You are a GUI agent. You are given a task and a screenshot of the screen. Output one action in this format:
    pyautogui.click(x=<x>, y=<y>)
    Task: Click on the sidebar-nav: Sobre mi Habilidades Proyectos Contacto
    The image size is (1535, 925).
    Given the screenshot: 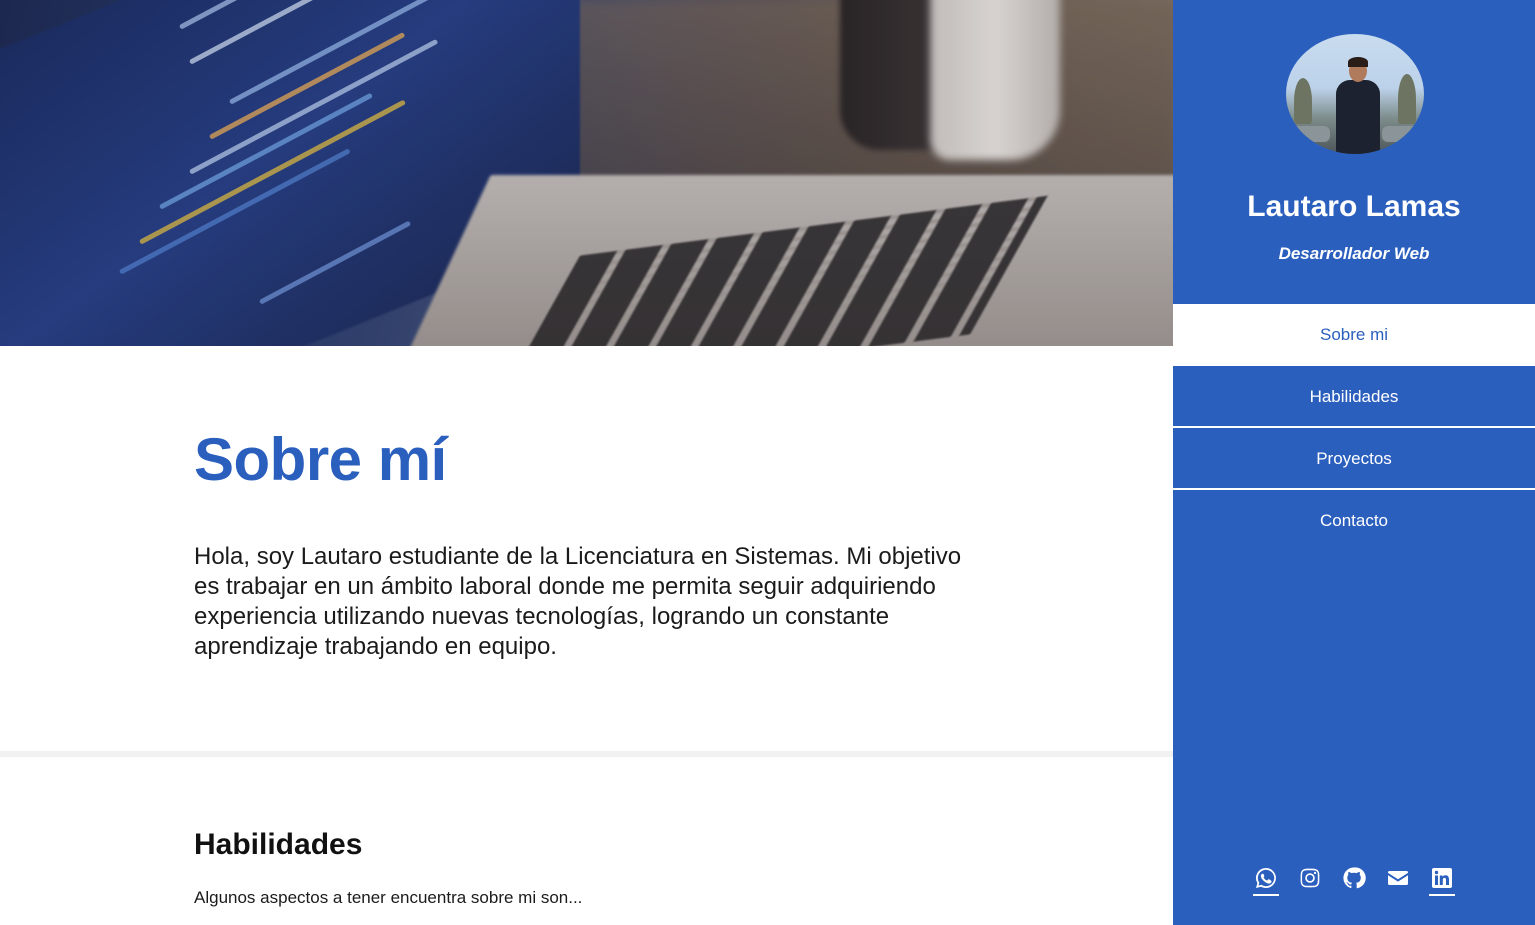 What is the action you would take?
    pyautogui.click(x=1354, y=428)
    